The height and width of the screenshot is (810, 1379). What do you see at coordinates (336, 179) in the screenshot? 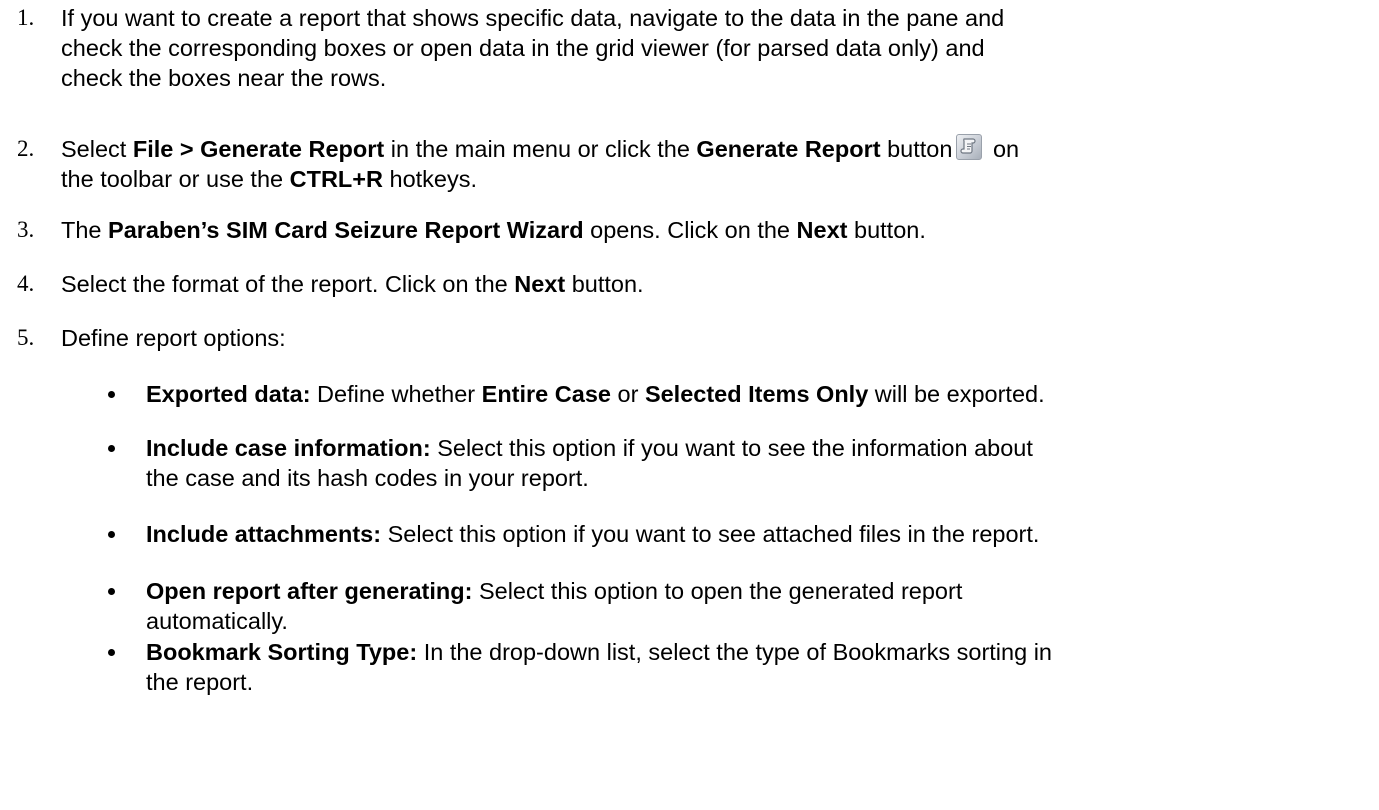
I see `hotkey: CTRL+R` at bounding box center [336, 179].